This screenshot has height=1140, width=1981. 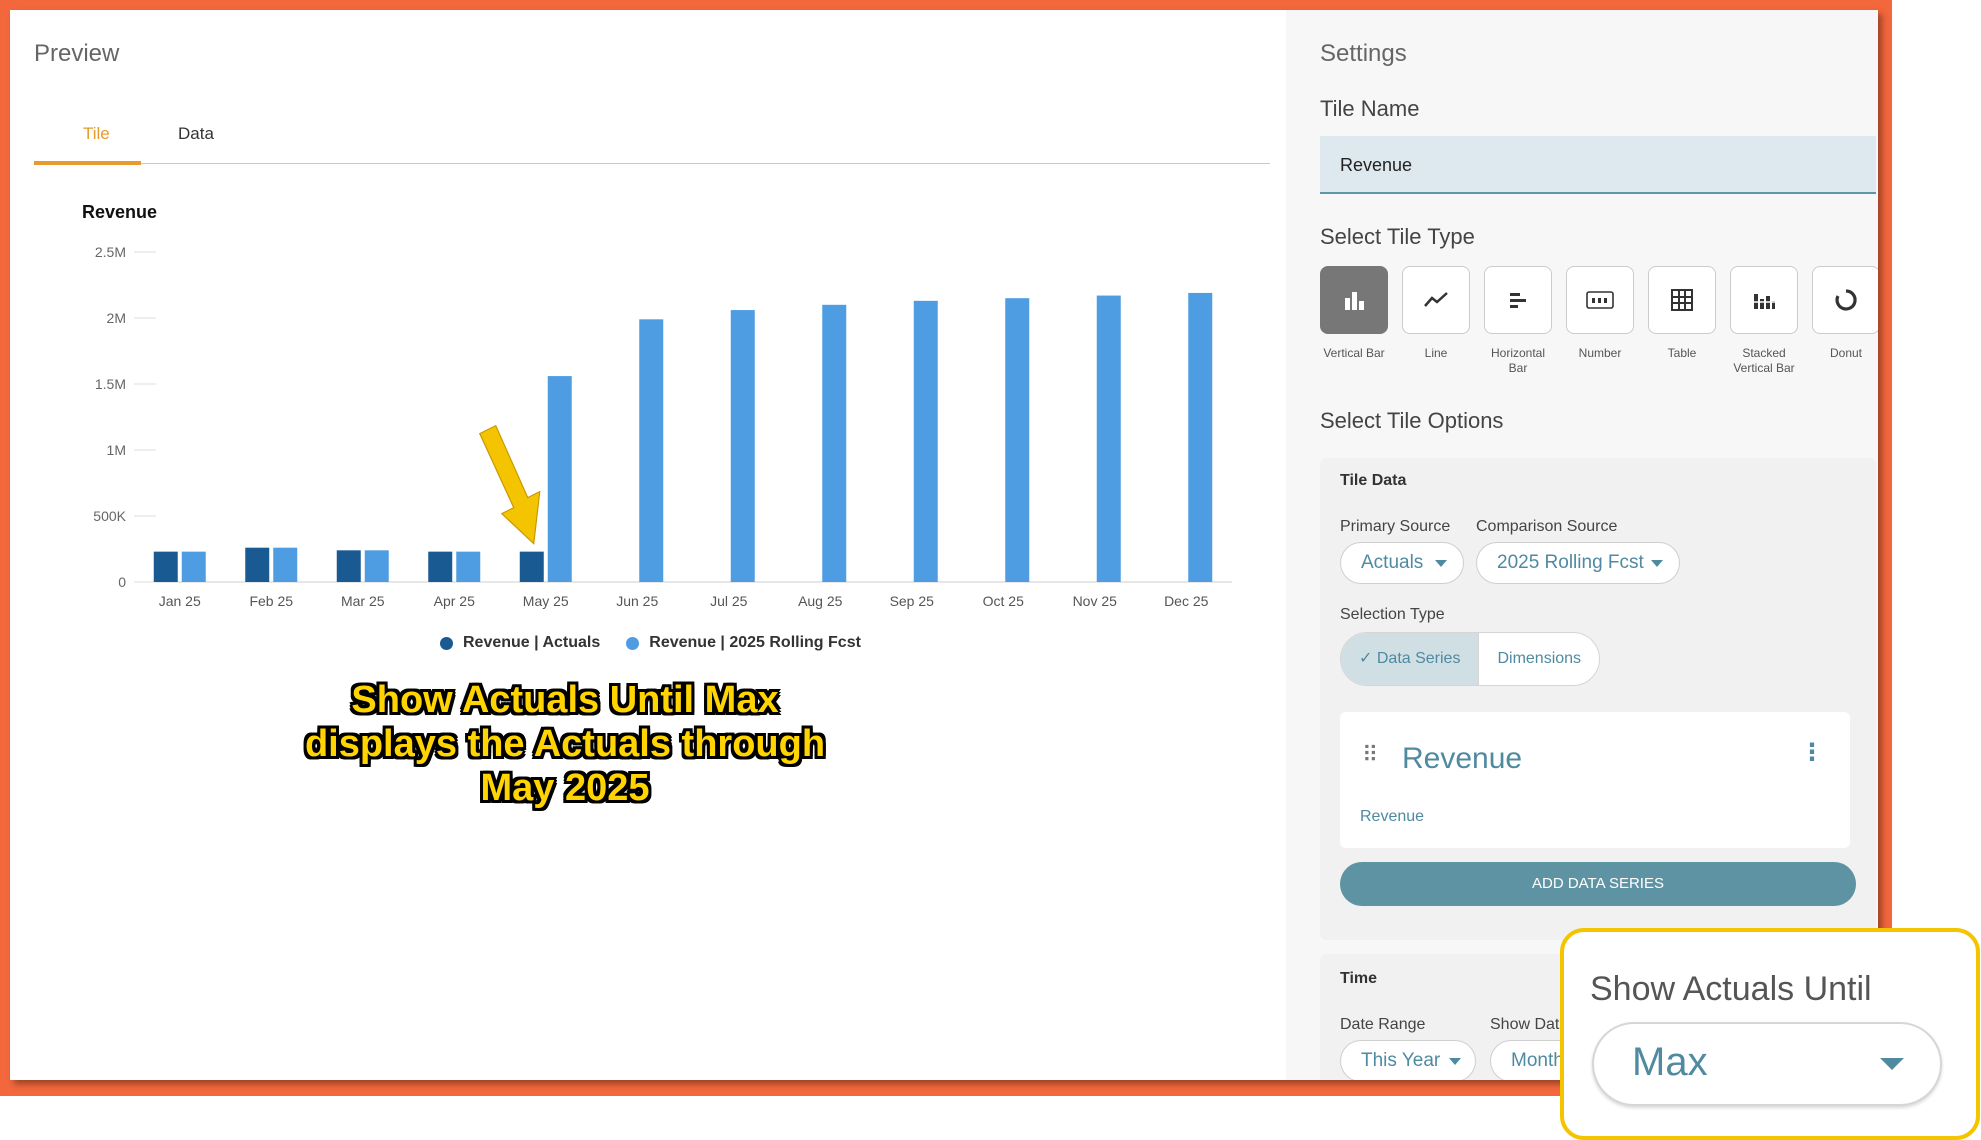 What do you see at coordinates (652, 137) in the screenshot?
I see `preview-tabs: Tile Data` at bounding box center [652, 137].